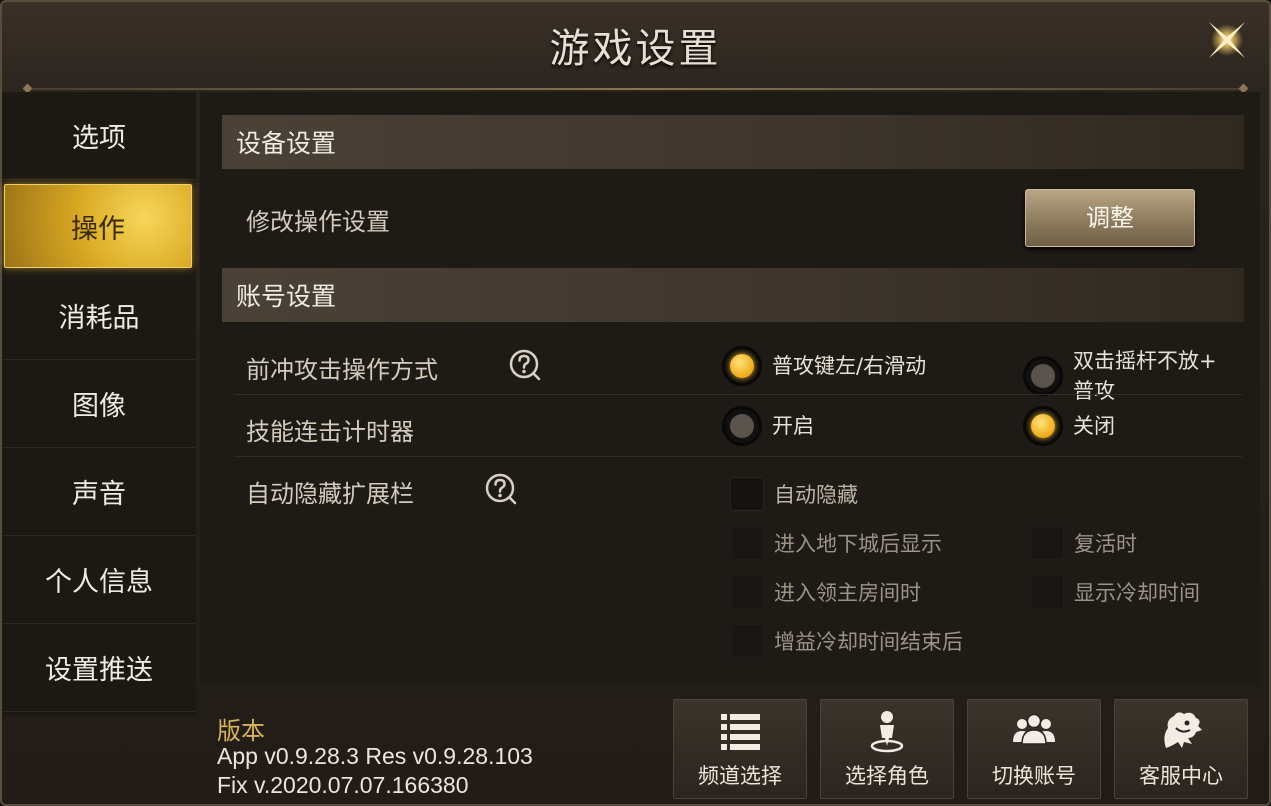 The width and height of the screenshot is (1271, 806). Describe the element at coordinates (768, 426) in the screenshot. I see `radio-combo-on: 开启` at that location.